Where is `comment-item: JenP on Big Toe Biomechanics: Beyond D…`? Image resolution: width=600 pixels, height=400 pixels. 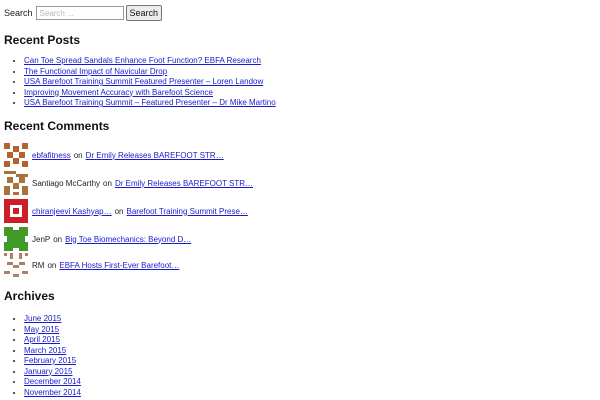 comment-item: JenP on Big Toe Biomechanics: Beyond D… is located at coordinates (97, 239).